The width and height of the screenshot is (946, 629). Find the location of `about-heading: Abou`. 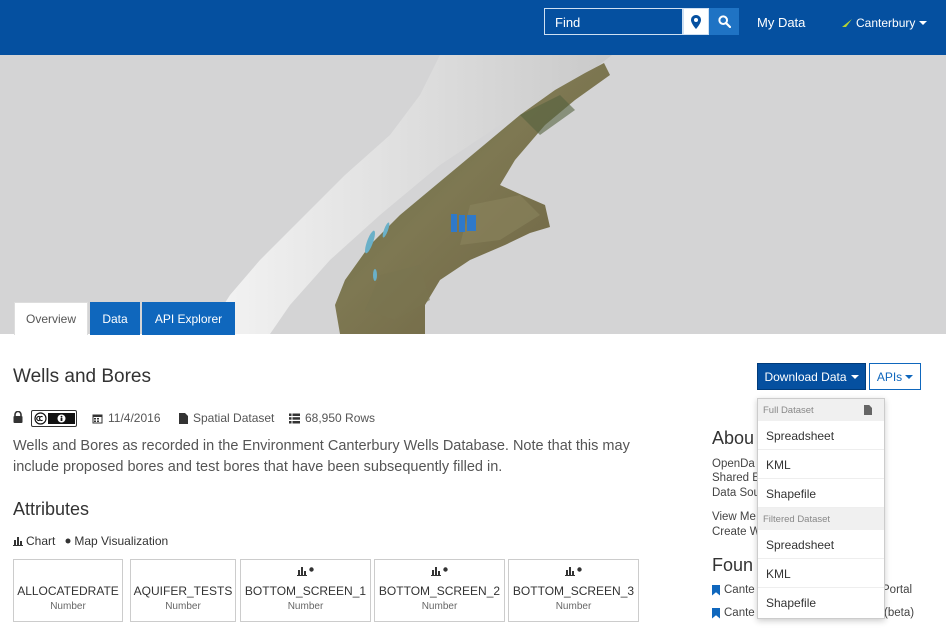

about-heading: Abou is located at coordinates (733, 438).